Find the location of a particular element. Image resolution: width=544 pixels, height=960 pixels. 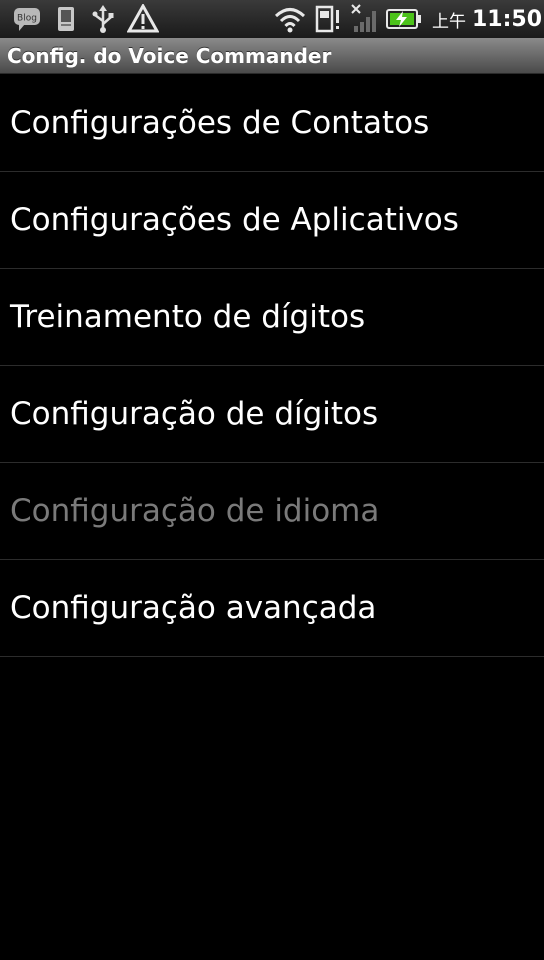

title-bar: Config. do Voice Commander is located at coordinates (272, 56).